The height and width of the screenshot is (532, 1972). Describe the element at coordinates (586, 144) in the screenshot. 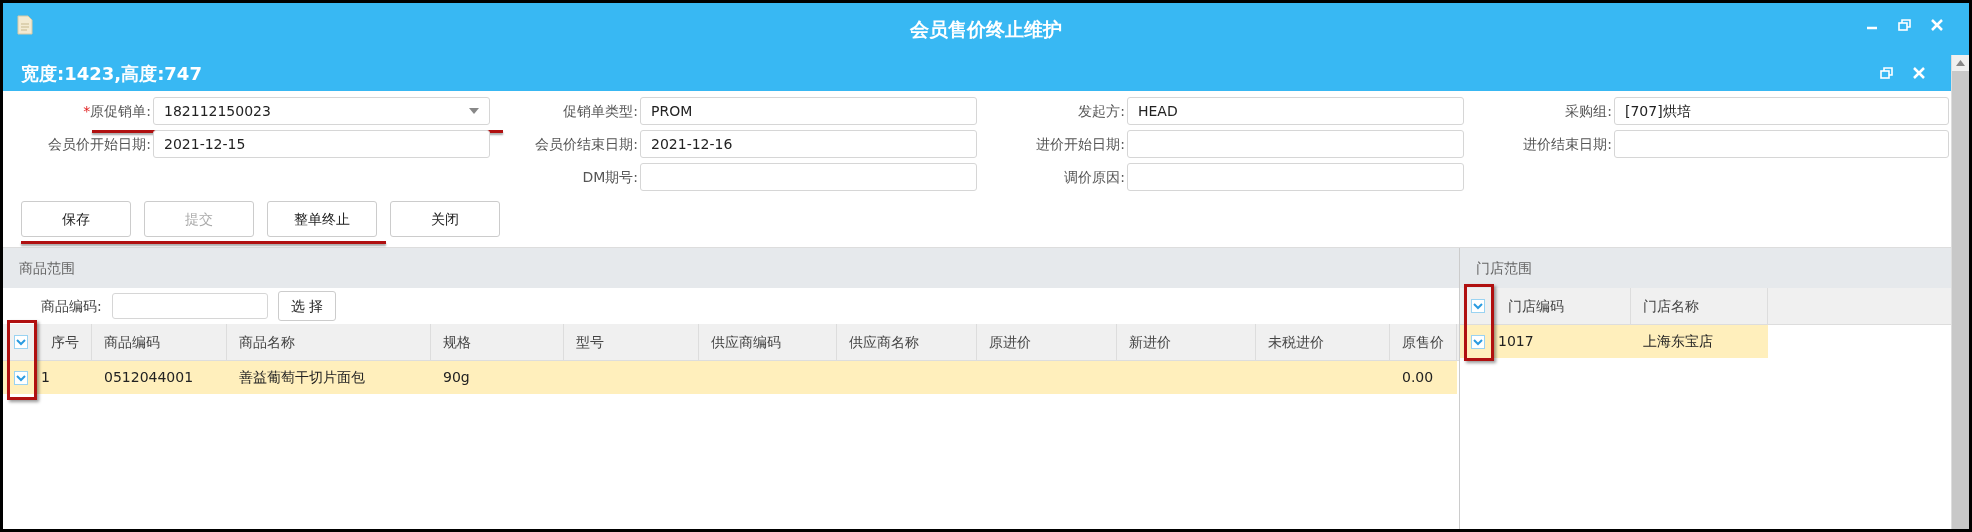

I see `field-label: 会员价结束日期:` at that location.